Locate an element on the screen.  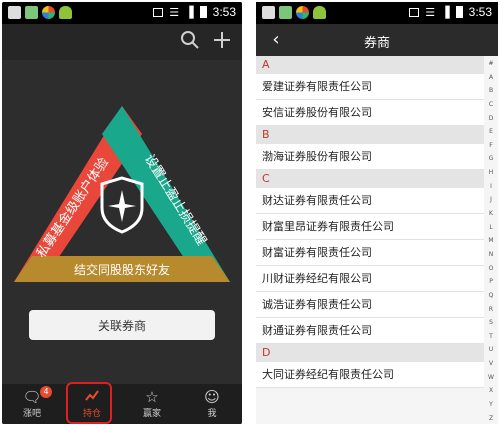
index-letter: J is located at coordinates (491, 199).